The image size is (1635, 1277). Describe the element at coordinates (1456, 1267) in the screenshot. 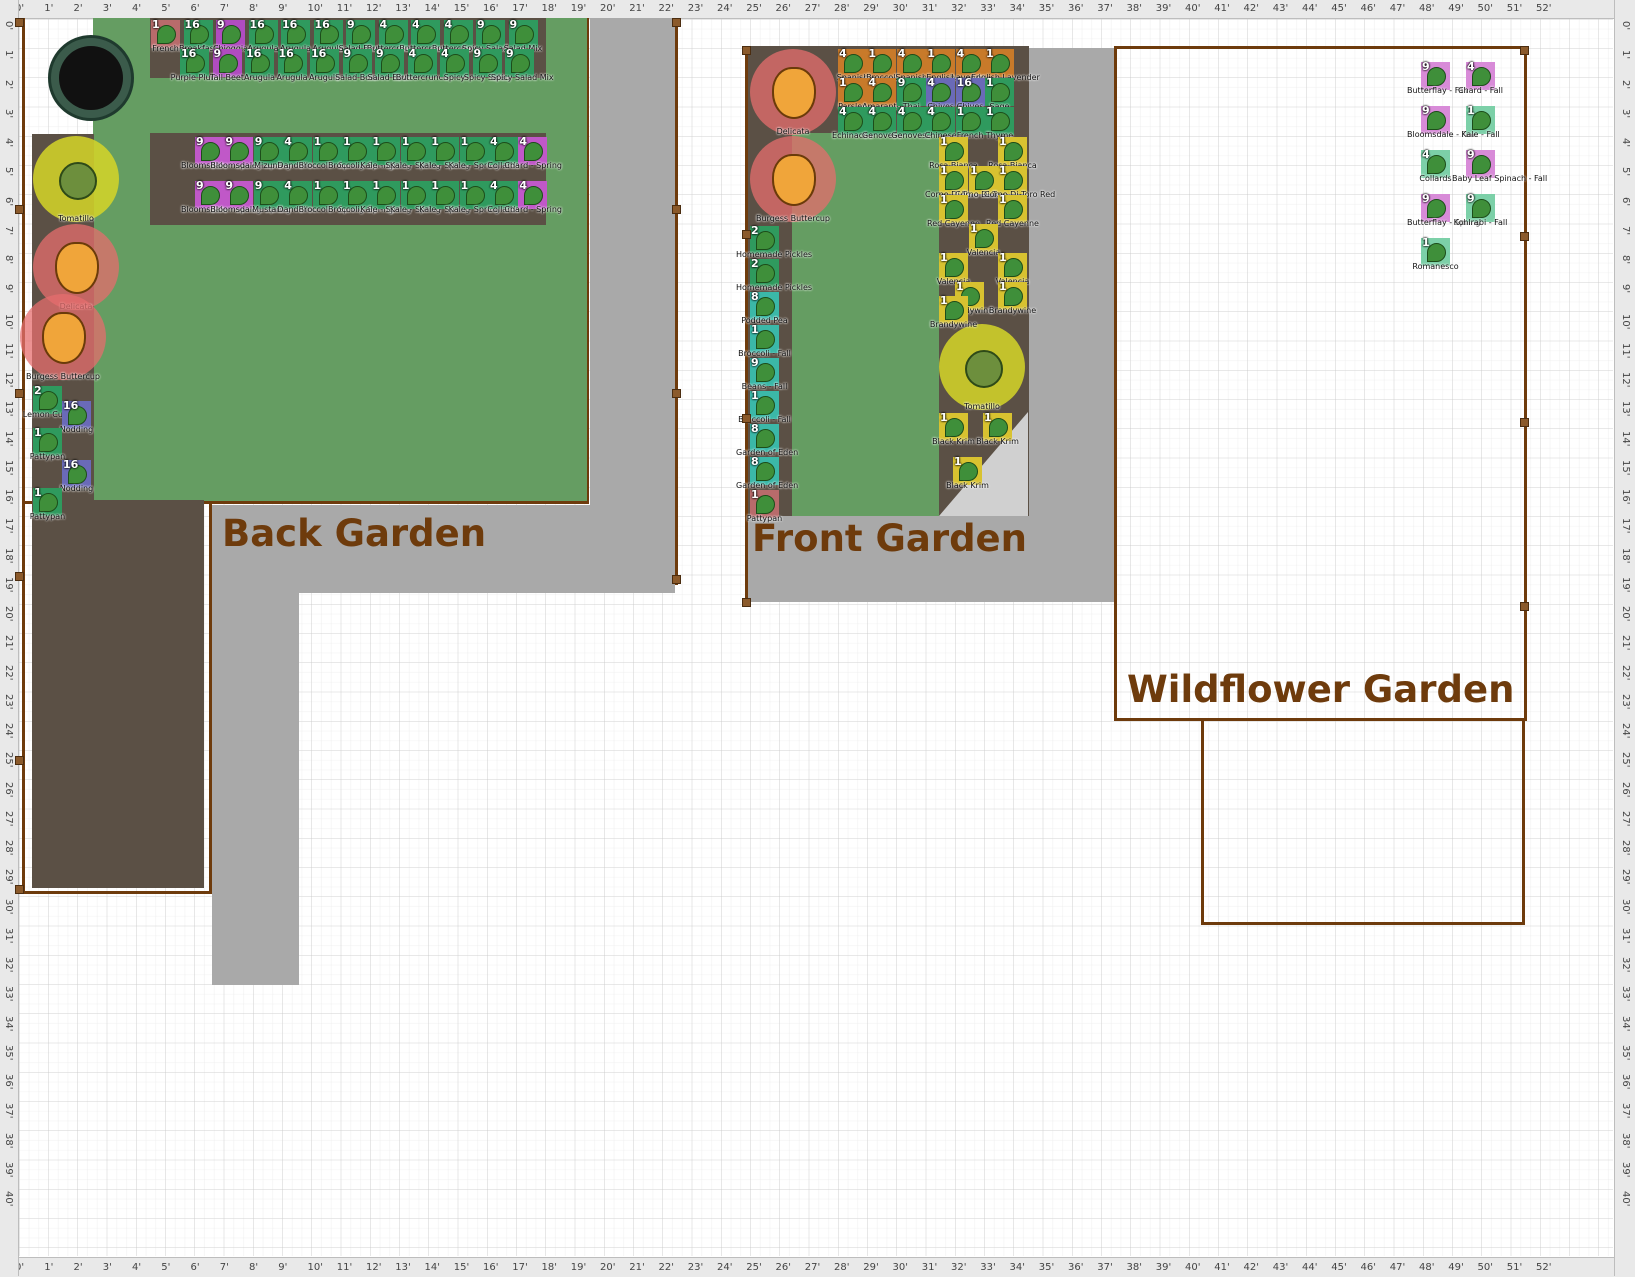

I see `ruler-tick-label: 49'` at that location.